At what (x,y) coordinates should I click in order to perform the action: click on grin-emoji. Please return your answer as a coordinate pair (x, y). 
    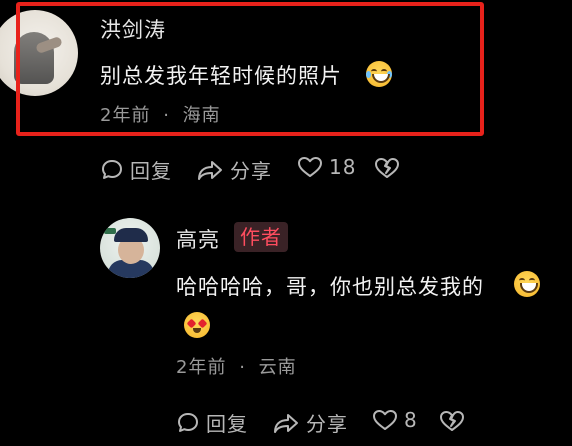
    Looking at the image, I should click on (527, 284).